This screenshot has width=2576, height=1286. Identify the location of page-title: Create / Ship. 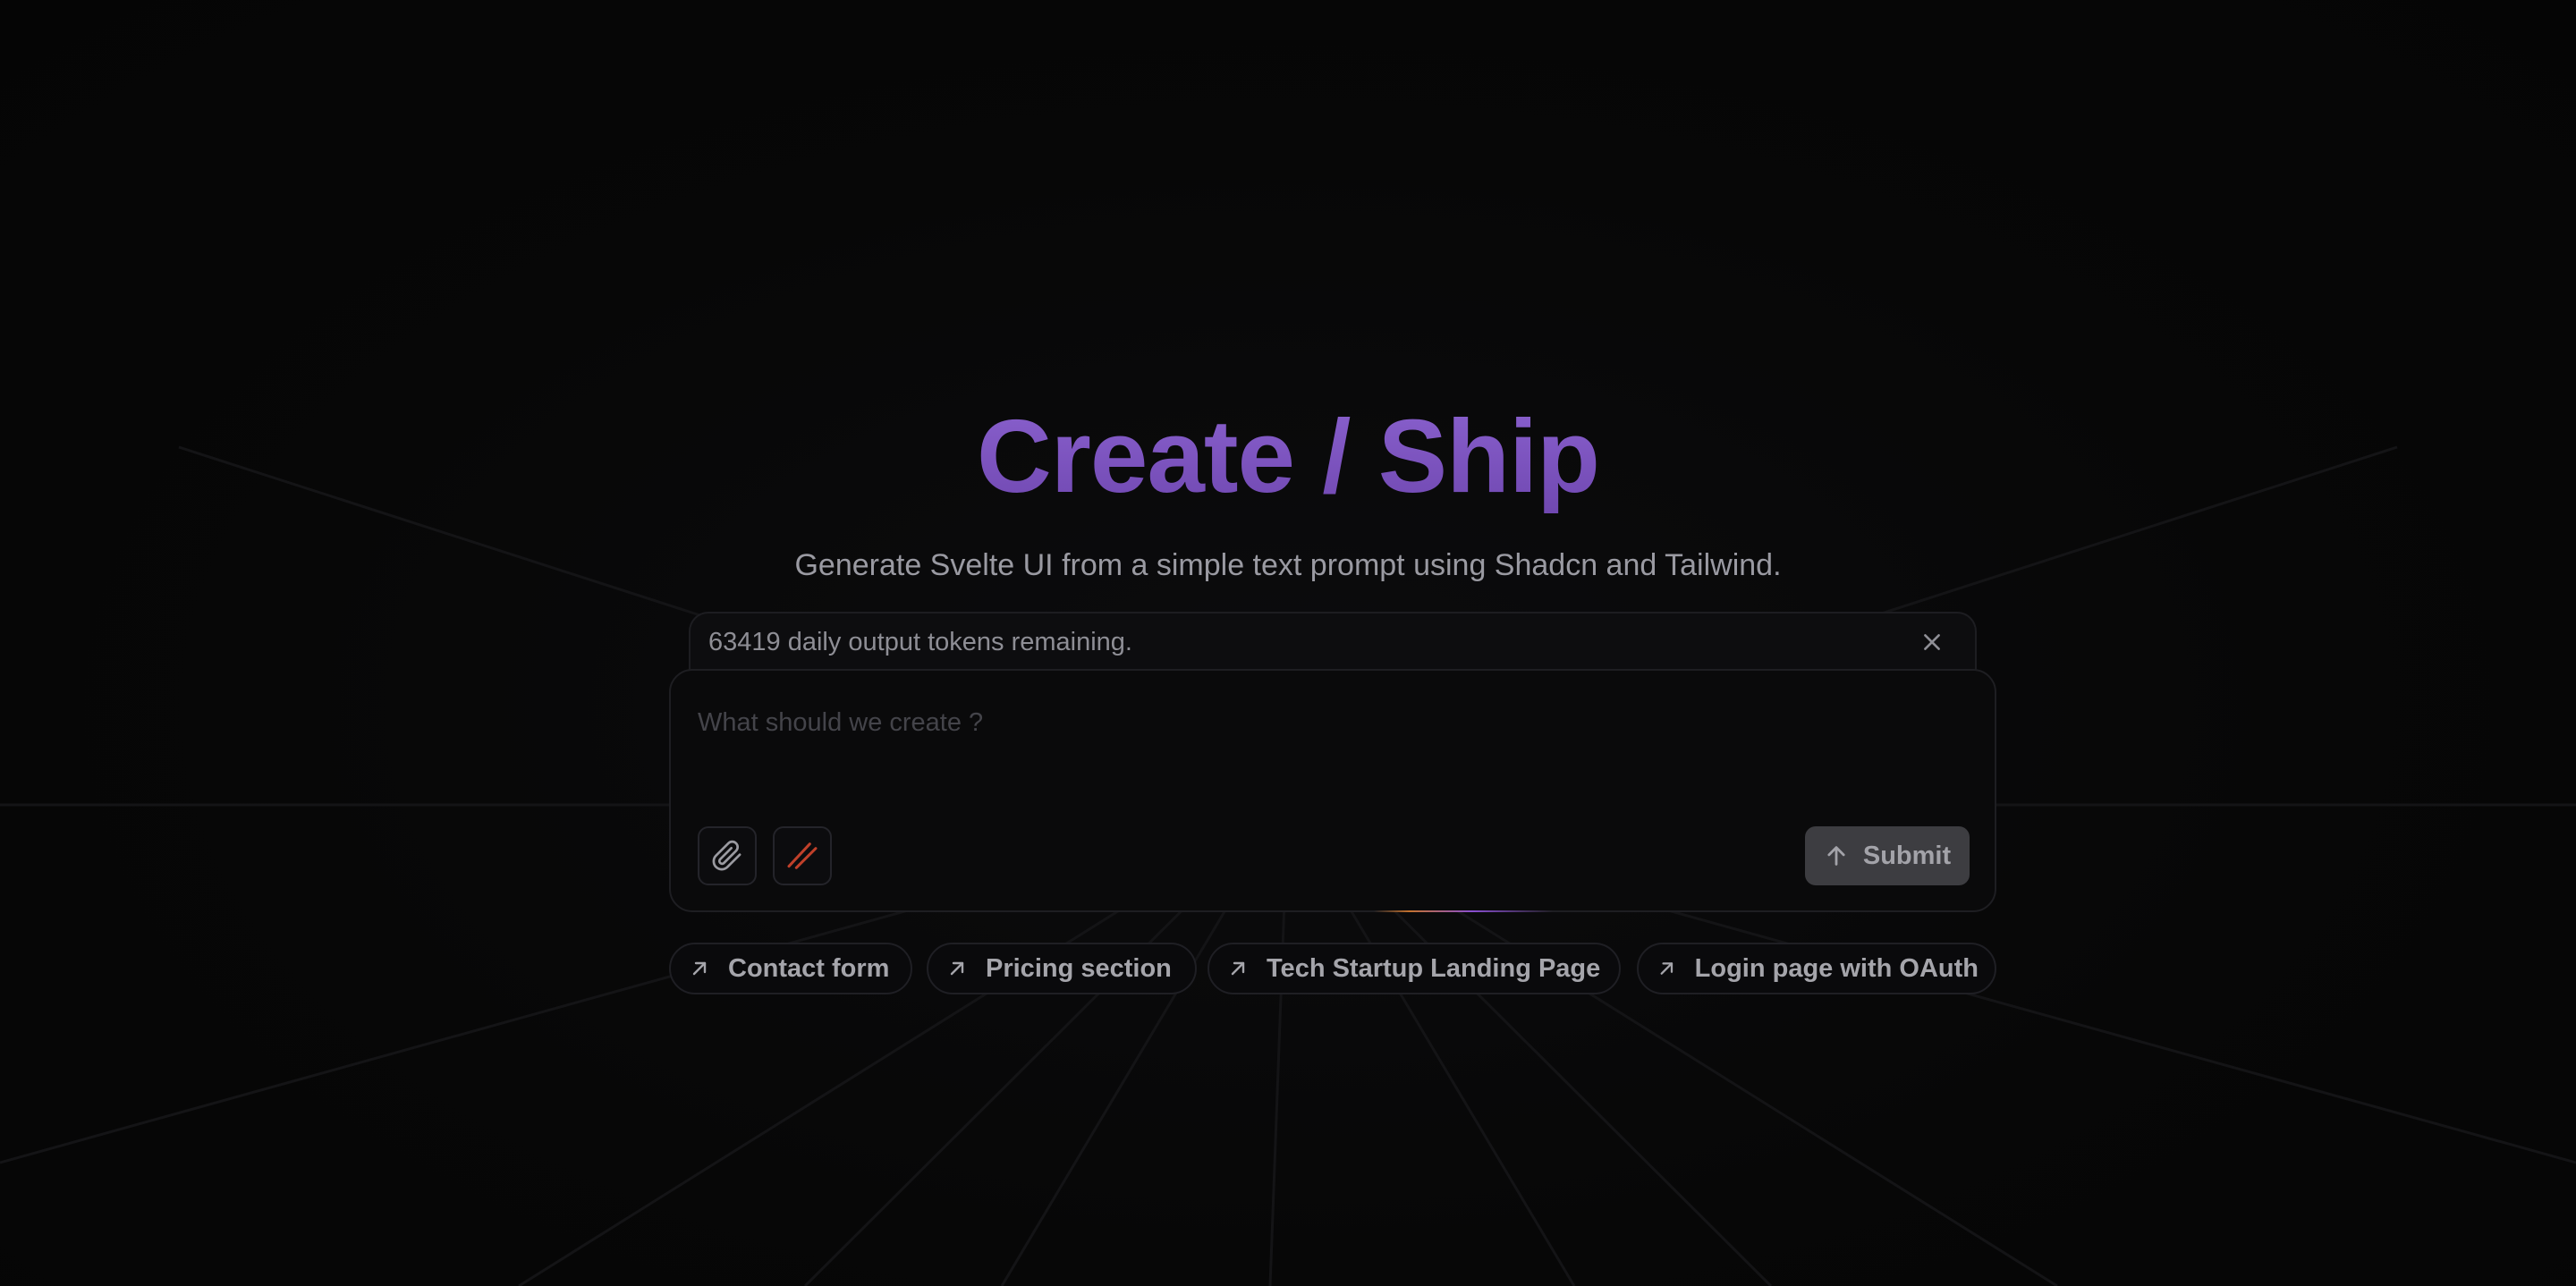
(1288, 456).